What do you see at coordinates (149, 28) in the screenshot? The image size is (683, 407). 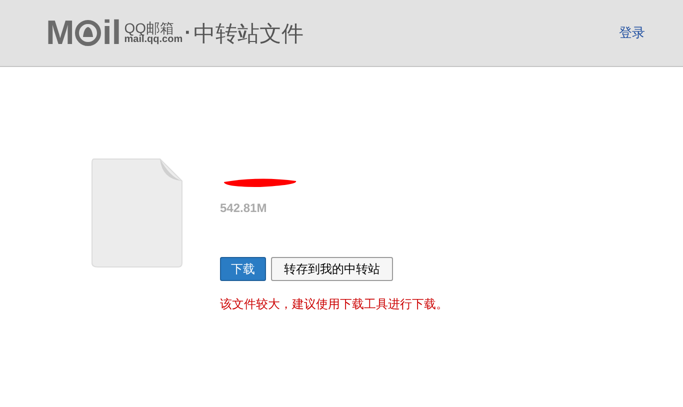 I see `brand-name: QQ邮箱` at bounding box center [149, 28].